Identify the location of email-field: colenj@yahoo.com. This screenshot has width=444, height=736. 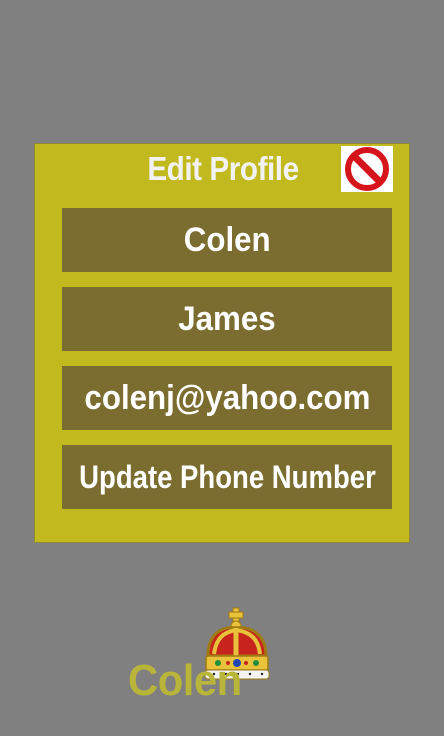
(227, 398).